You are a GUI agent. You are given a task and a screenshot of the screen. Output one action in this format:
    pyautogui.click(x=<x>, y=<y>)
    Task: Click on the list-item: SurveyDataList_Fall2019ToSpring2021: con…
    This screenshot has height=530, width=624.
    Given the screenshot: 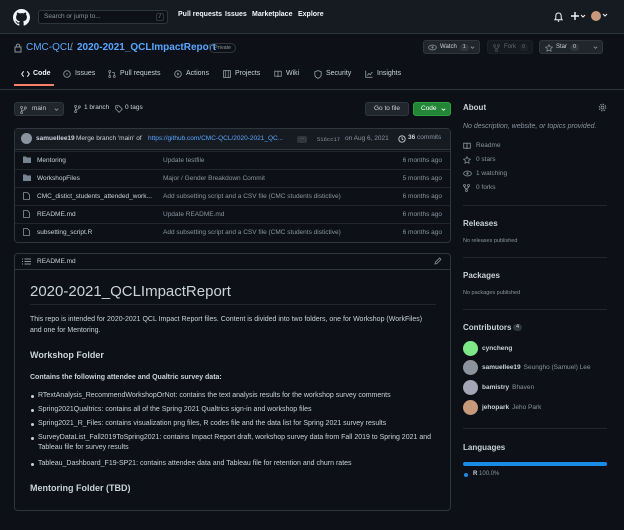 What is the action you would take?
    pyautogui.click(x=234, y=443)
    